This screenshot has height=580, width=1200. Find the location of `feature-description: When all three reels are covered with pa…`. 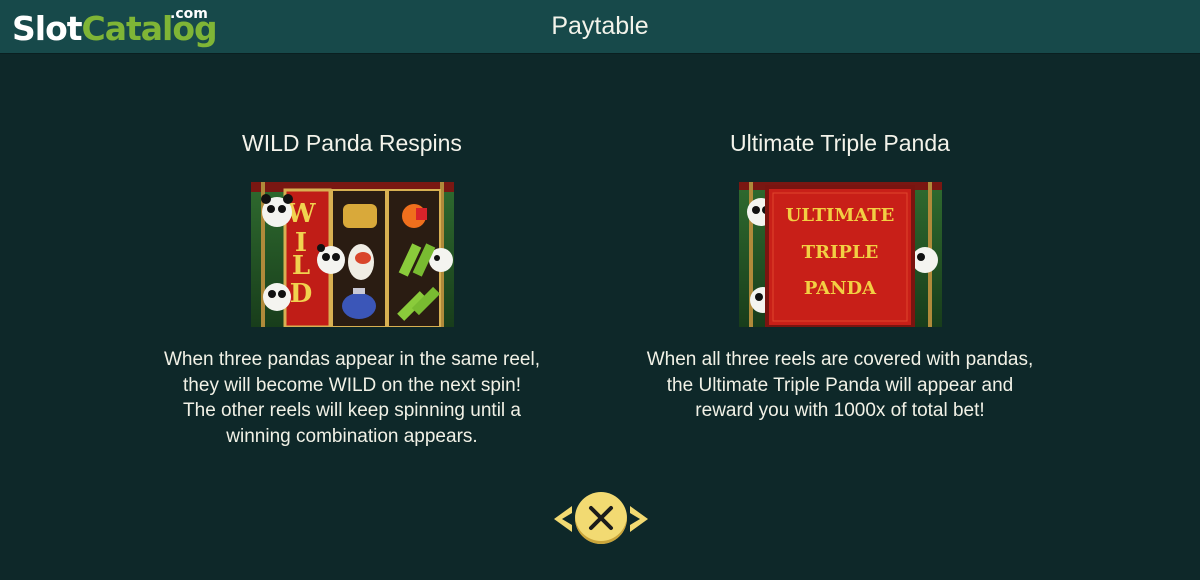

feature-description: When all three reels are covered with pa… is located at coordinates (840, 385).